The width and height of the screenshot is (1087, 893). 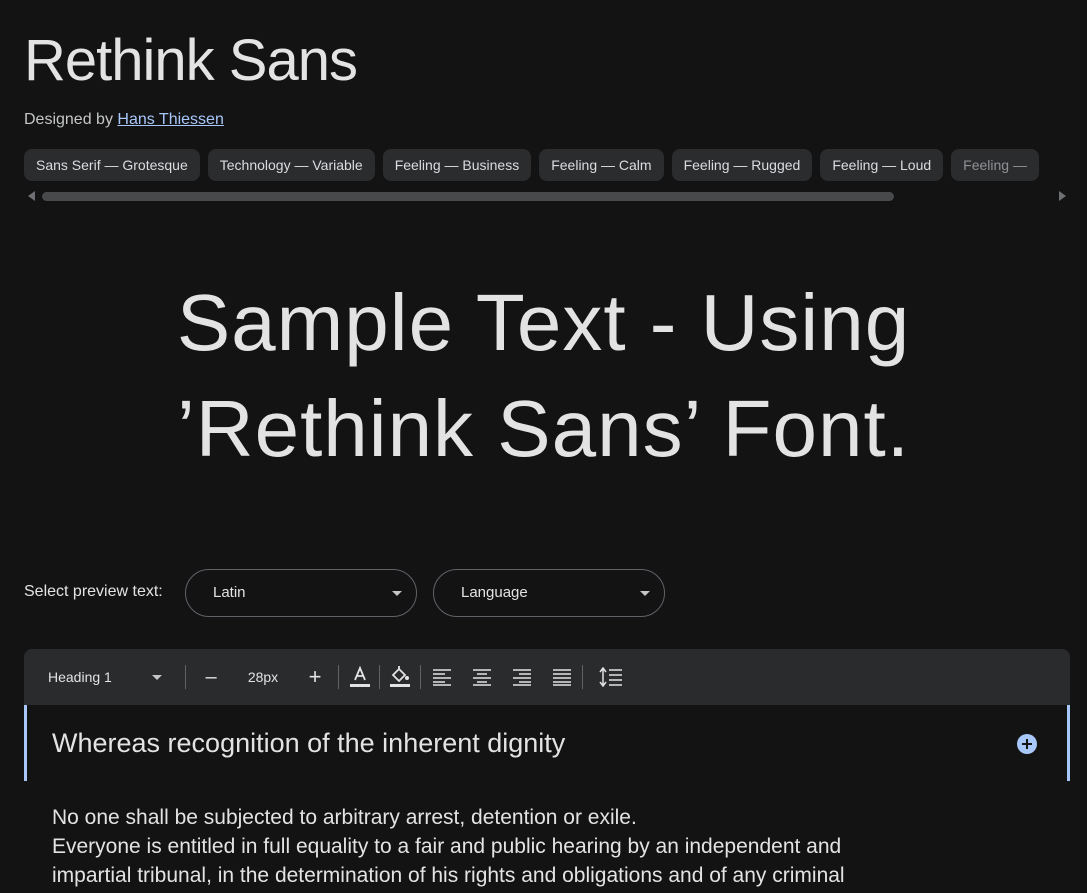 I want to click on paragraph-style-value: Heading 1, so click(x=80, y=677).